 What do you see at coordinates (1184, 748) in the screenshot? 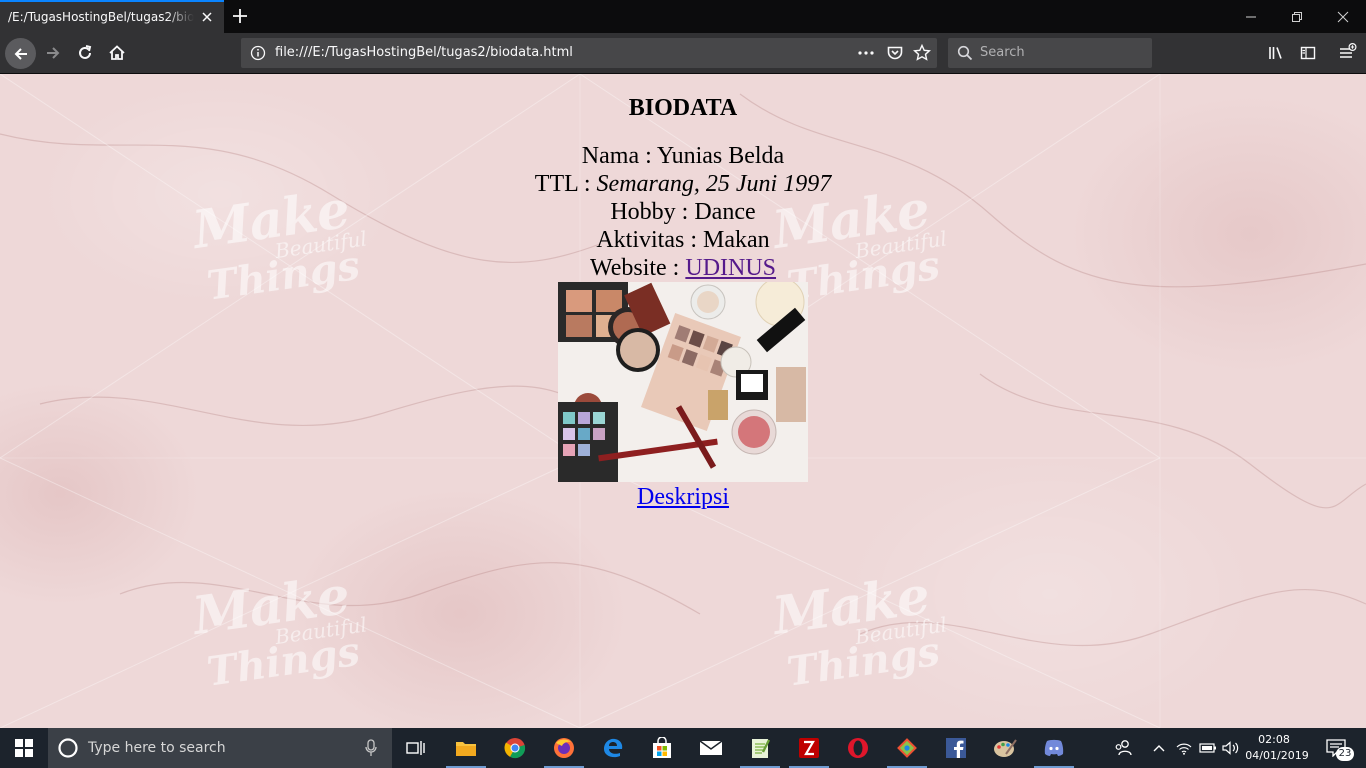
I see `wifi-icon` at bounding box center [1184, 748].